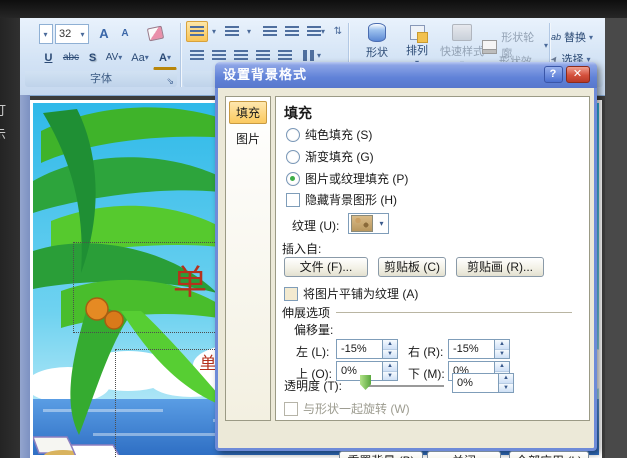 The height and width of the screenshot is (458, 627). Describe the element at coordinates (298, 113) in the screenshot. I see `panel-heading: 填充` at that location.